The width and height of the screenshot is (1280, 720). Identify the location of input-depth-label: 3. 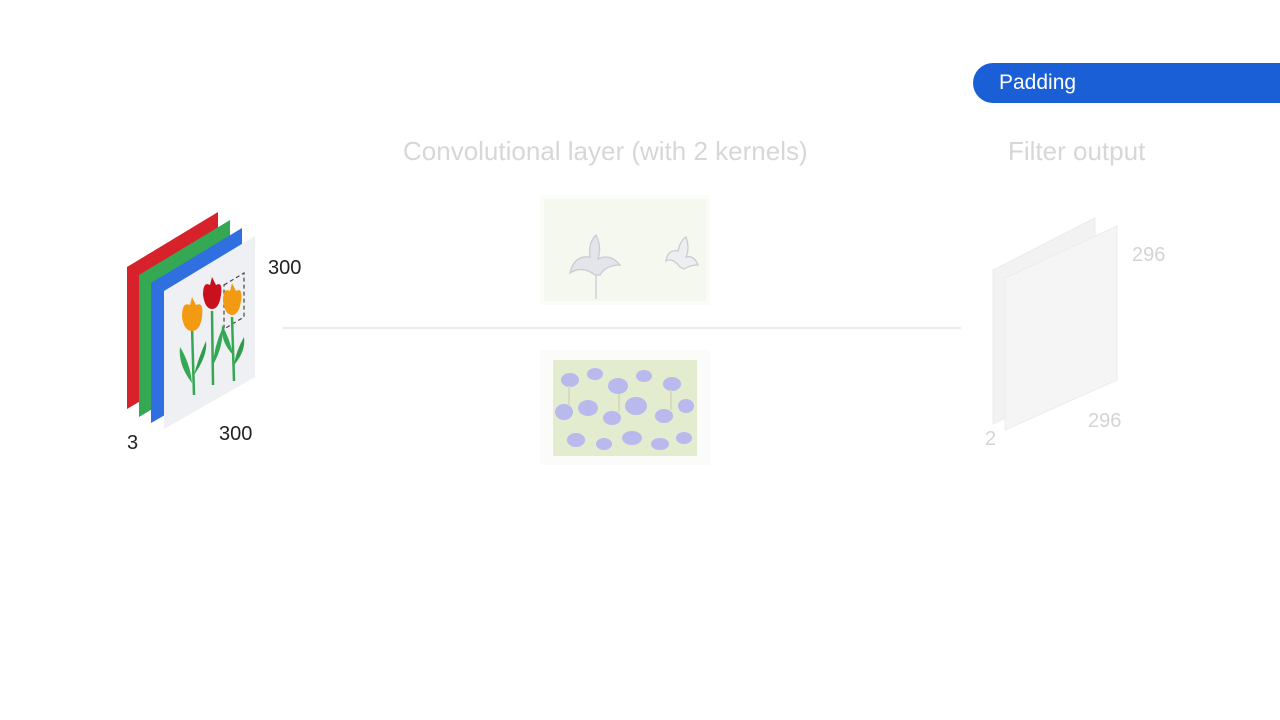
(133, 443).